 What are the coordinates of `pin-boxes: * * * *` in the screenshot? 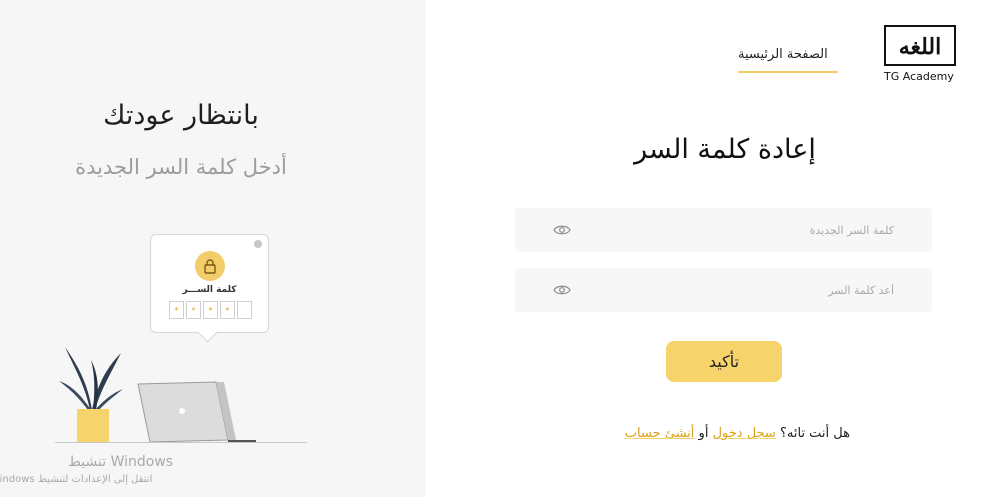 It's located at (210, 310).